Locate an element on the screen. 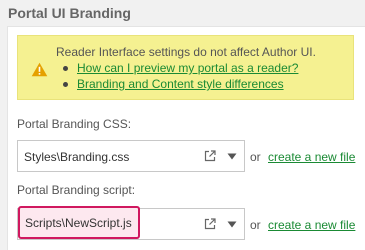 The image size is (365, 250). branding-css-select: Styles\Branding.css is located at coordinates (131, 156).